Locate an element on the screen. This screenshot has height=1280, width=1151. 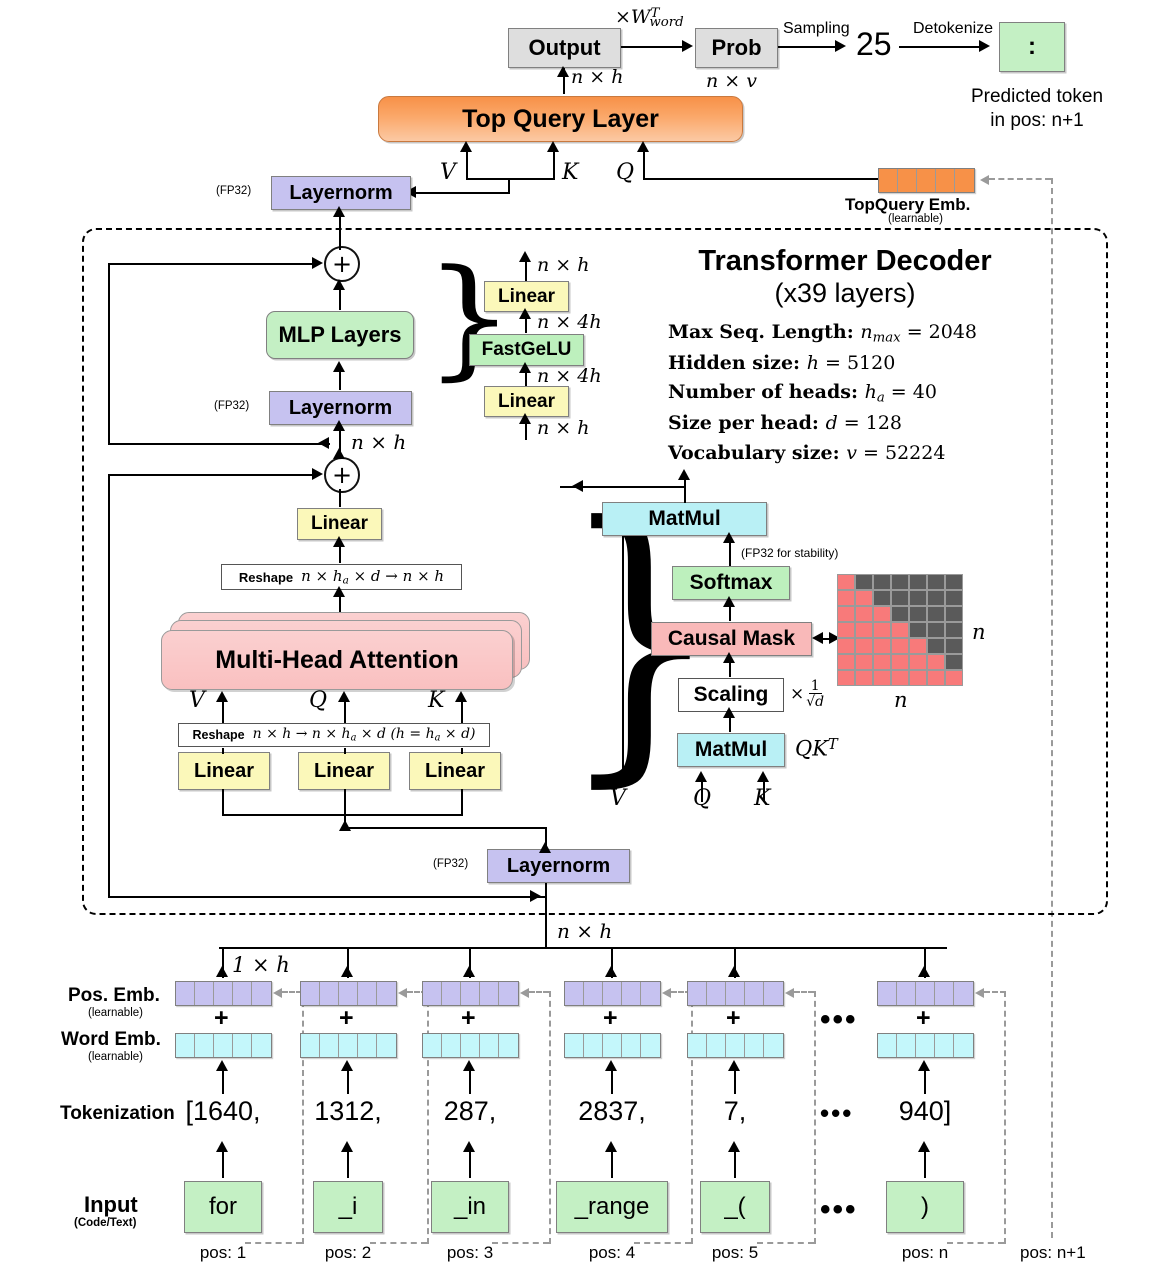
ellipsis-input: ••• is located at coordinates (839, 1209).